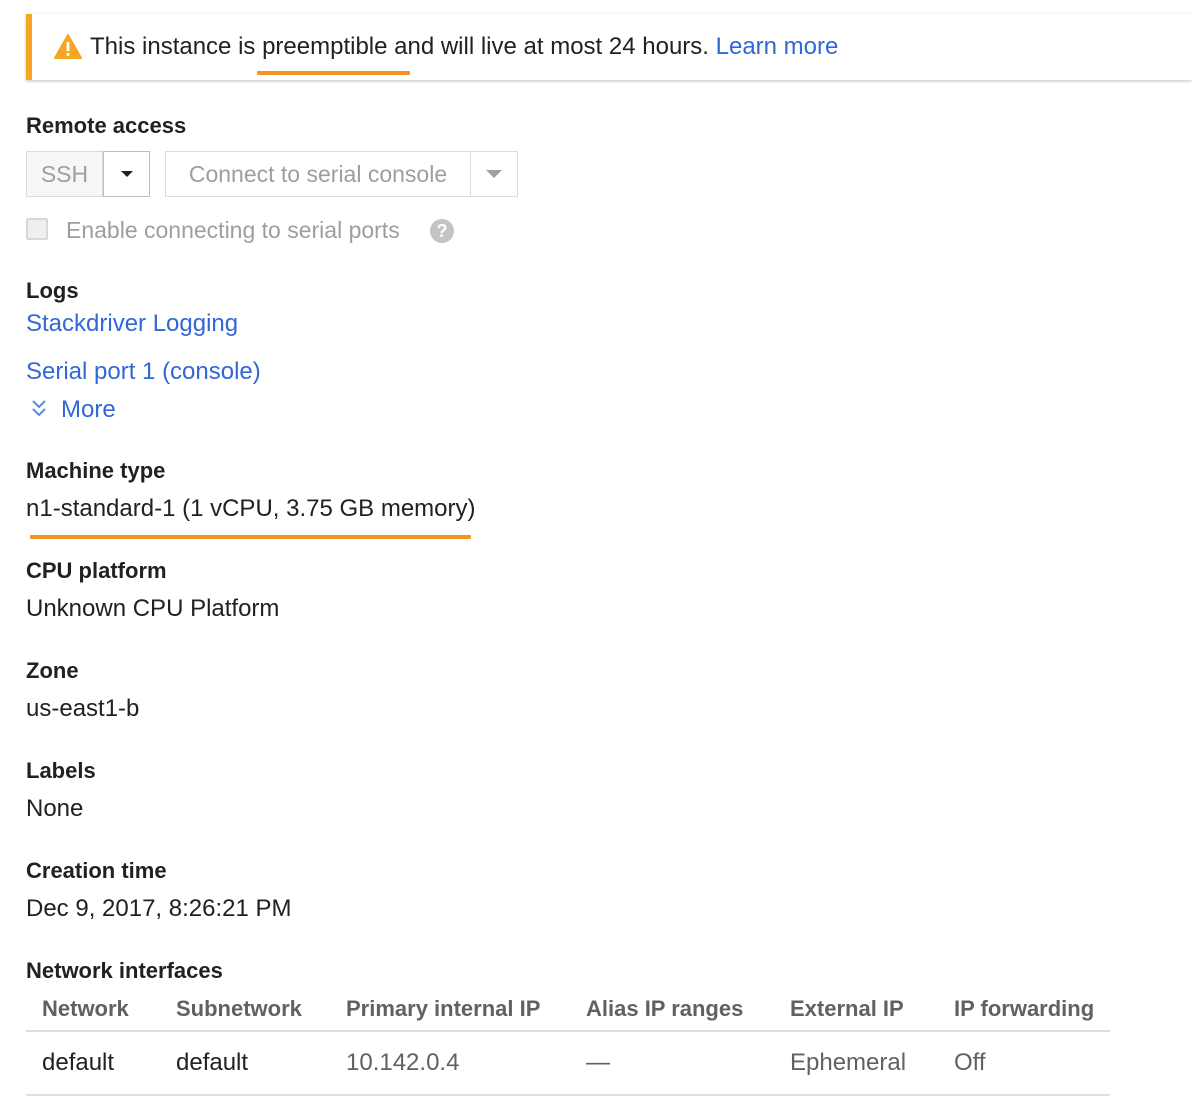  I want to click on zone-label: Zone, so click(52, 670).